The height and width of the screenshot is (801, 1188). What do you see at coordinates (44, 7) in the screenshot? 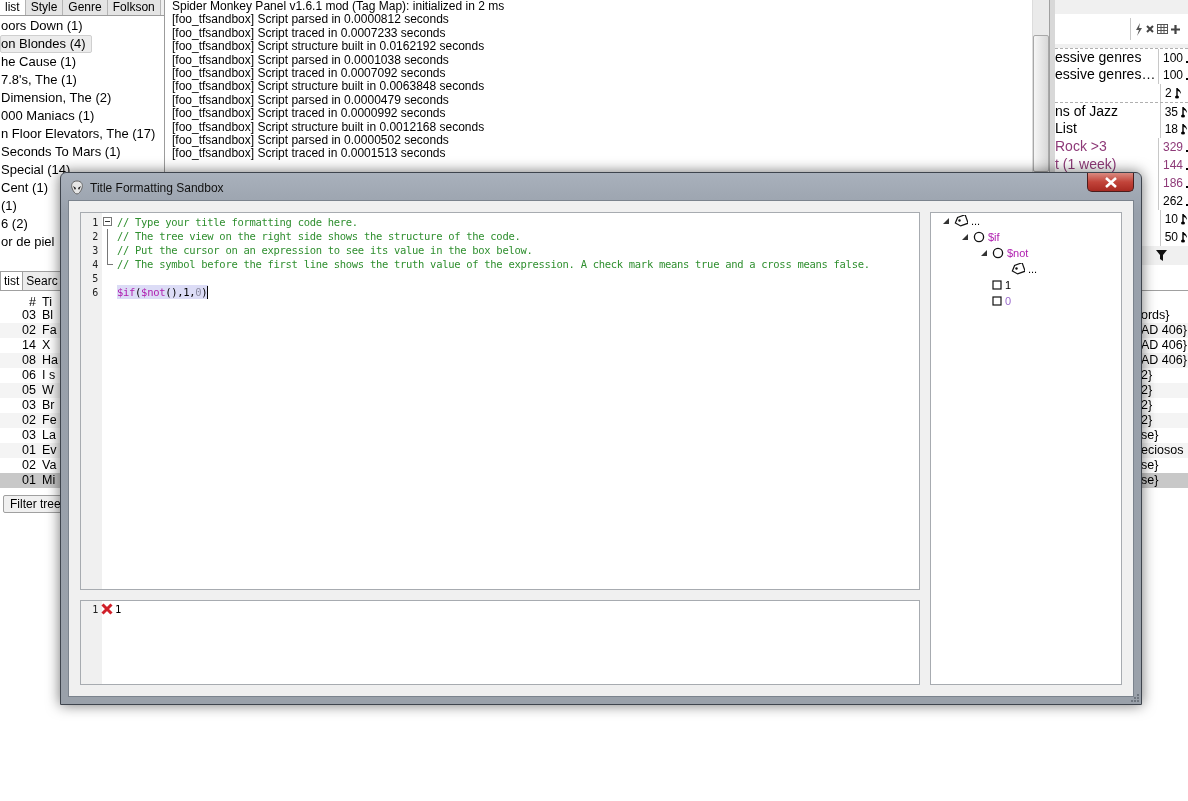
I see `tab: Style` at bounding box center [44, 7].